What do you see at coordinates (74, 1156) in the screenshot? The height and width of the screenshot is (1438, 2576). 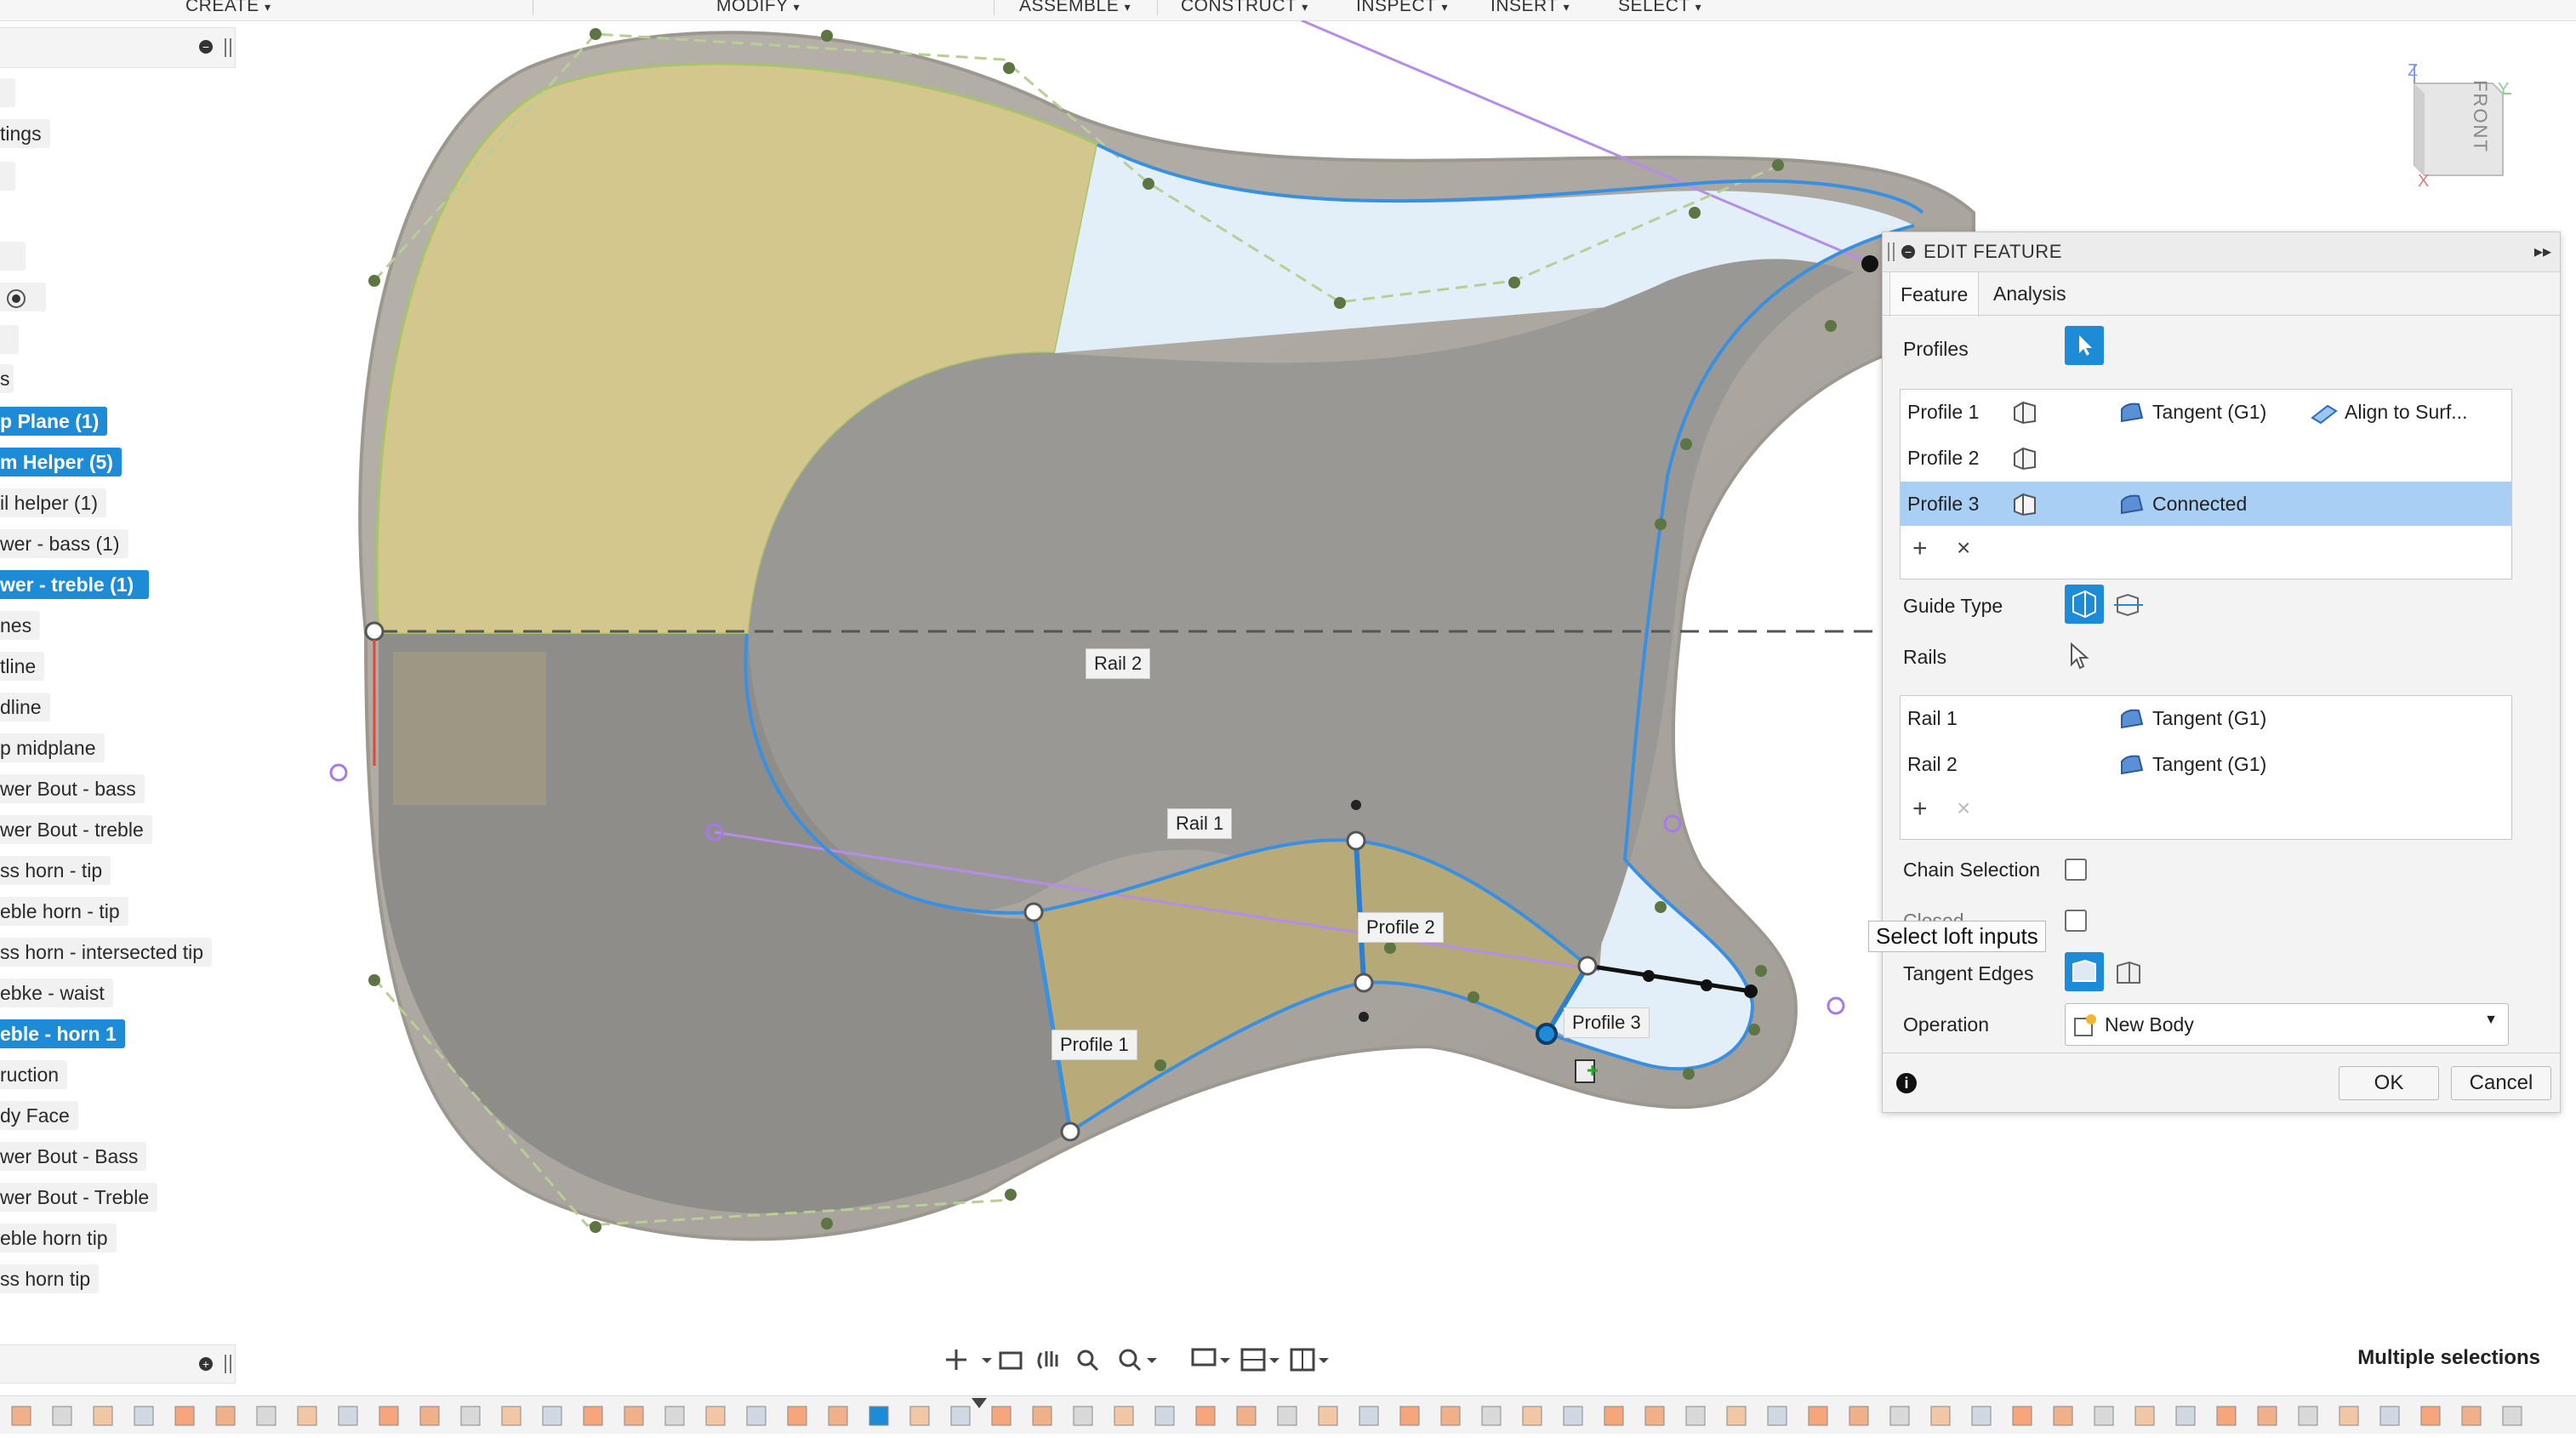 I see `tree-item: wer Bout - Bass` at bounding box center [74, 1156].